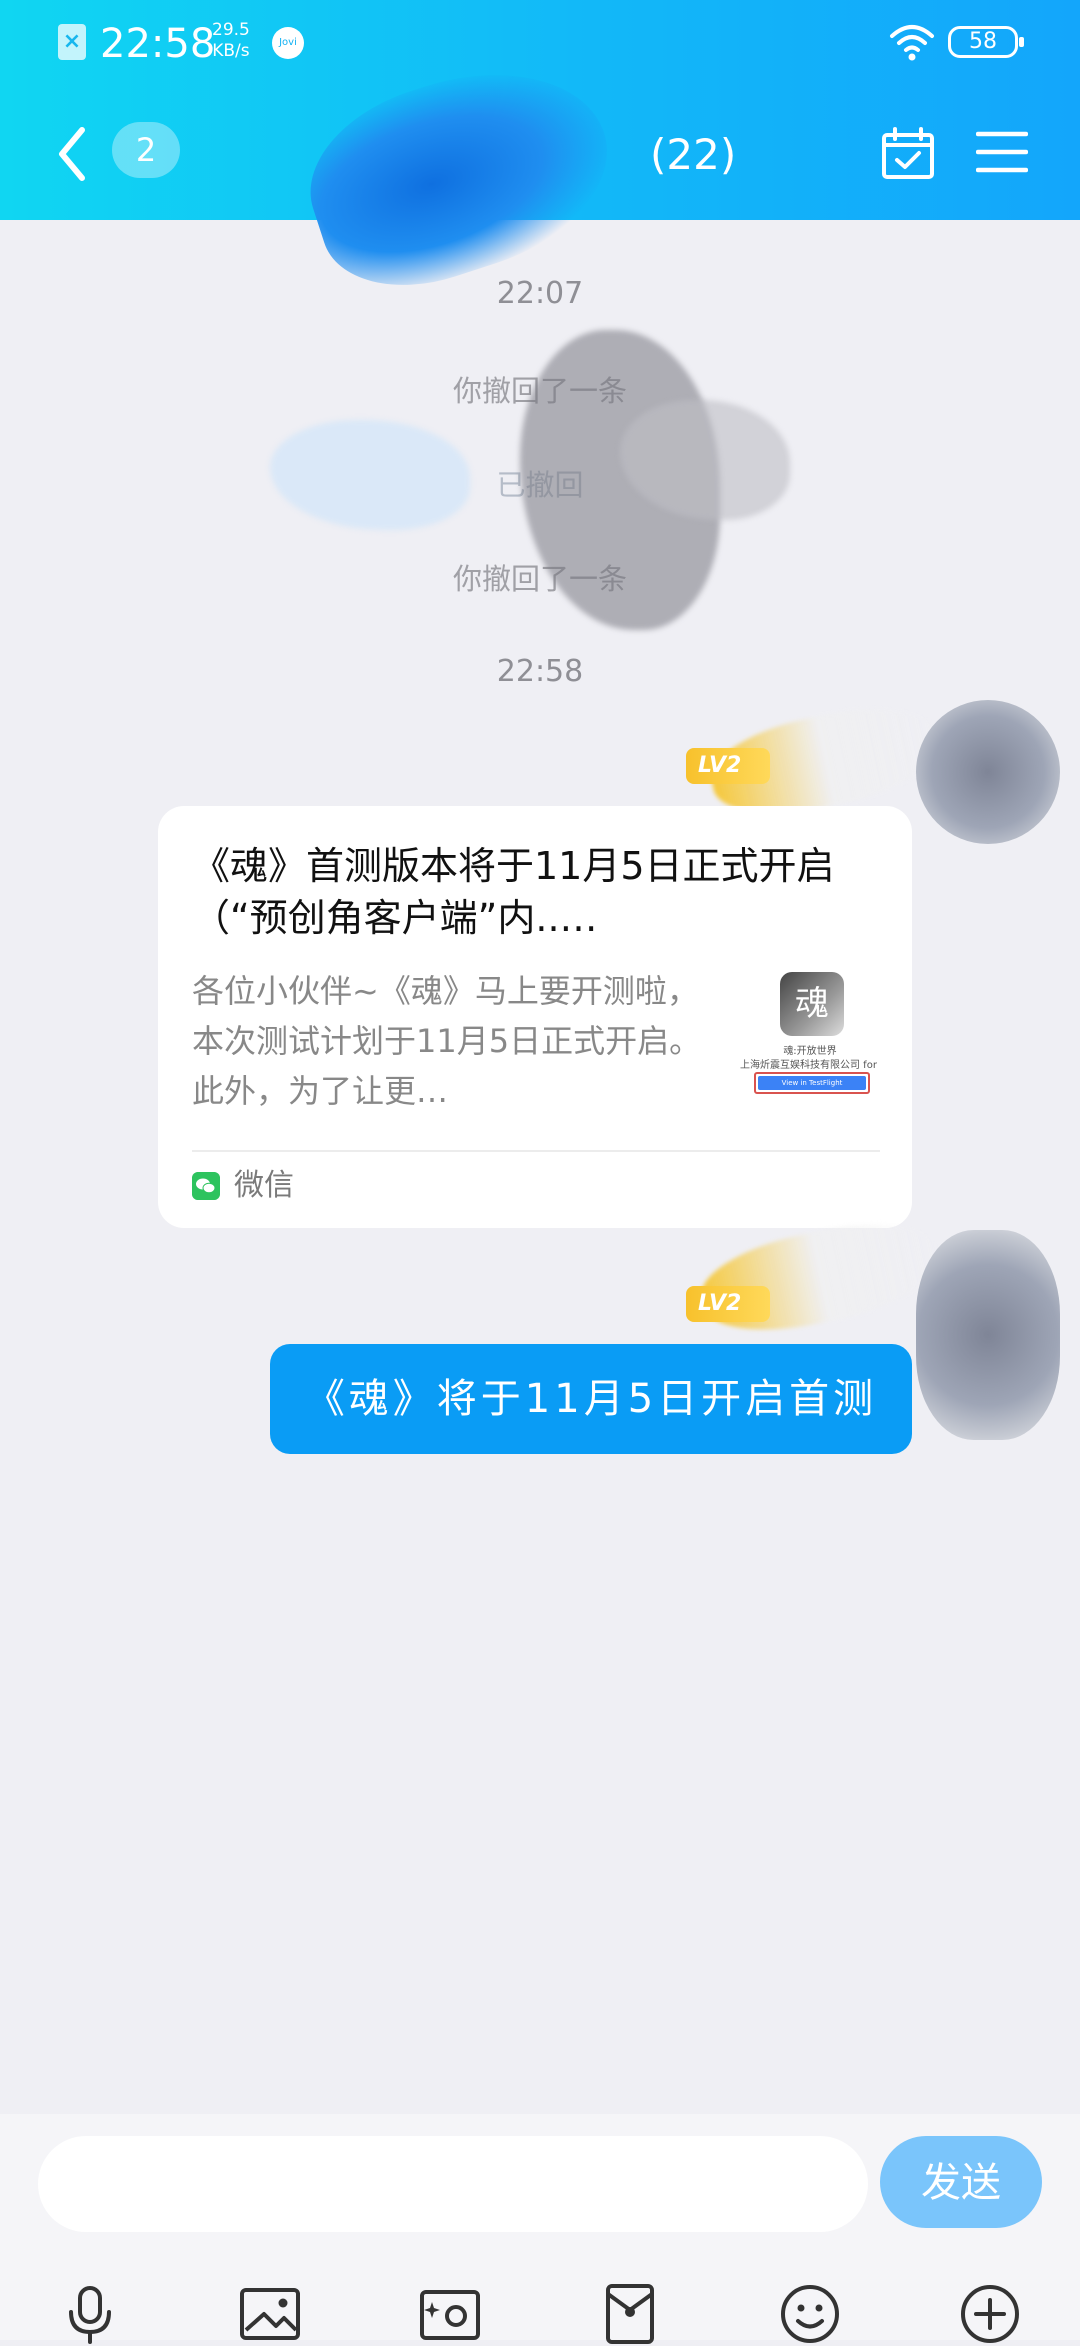 The width and height of the screenshot is (1080, 2346). What do you see at coordinates (146, 150) in the screenshot?
I see `unread-count-badge: 2` at bounding box center [146, 150].